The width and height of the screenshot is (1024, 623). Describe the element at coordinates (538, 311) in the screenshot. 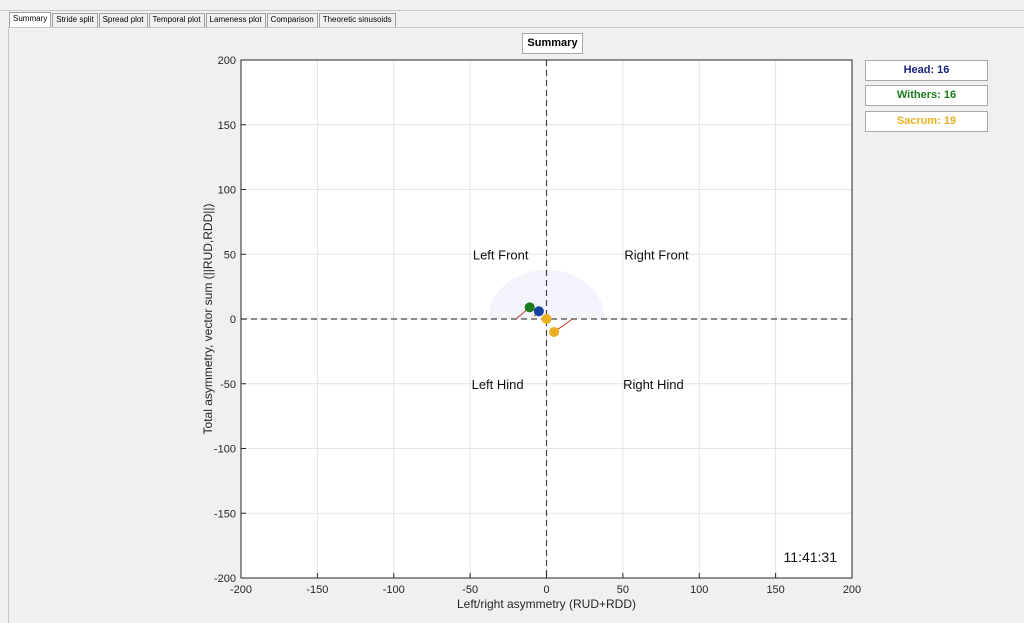

I see `data-point-head` at that location.